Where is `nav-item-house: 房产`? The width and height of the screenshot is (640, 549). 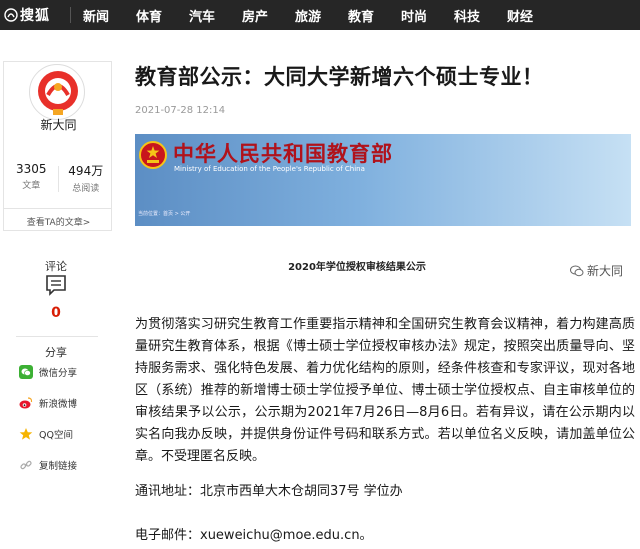 nav-item-house: 房产 is located at coordinates (264, 15).